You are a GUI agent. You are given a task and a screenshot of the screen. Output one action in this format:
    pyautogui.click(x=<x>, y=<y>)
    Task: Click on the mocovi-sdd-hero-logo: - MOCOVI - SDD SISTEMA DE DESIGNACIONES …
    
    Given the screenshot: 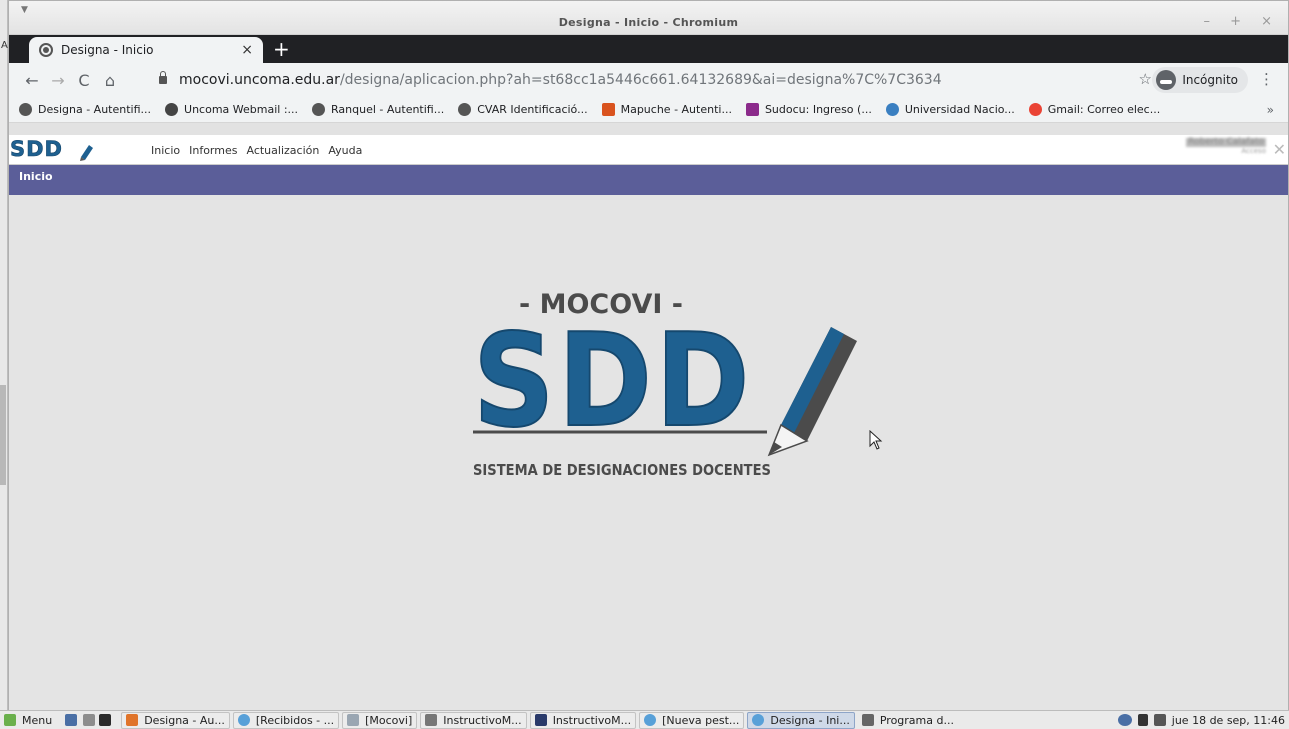 What is the action you would take?
    pyautogui.click(x=664, y=384)
    